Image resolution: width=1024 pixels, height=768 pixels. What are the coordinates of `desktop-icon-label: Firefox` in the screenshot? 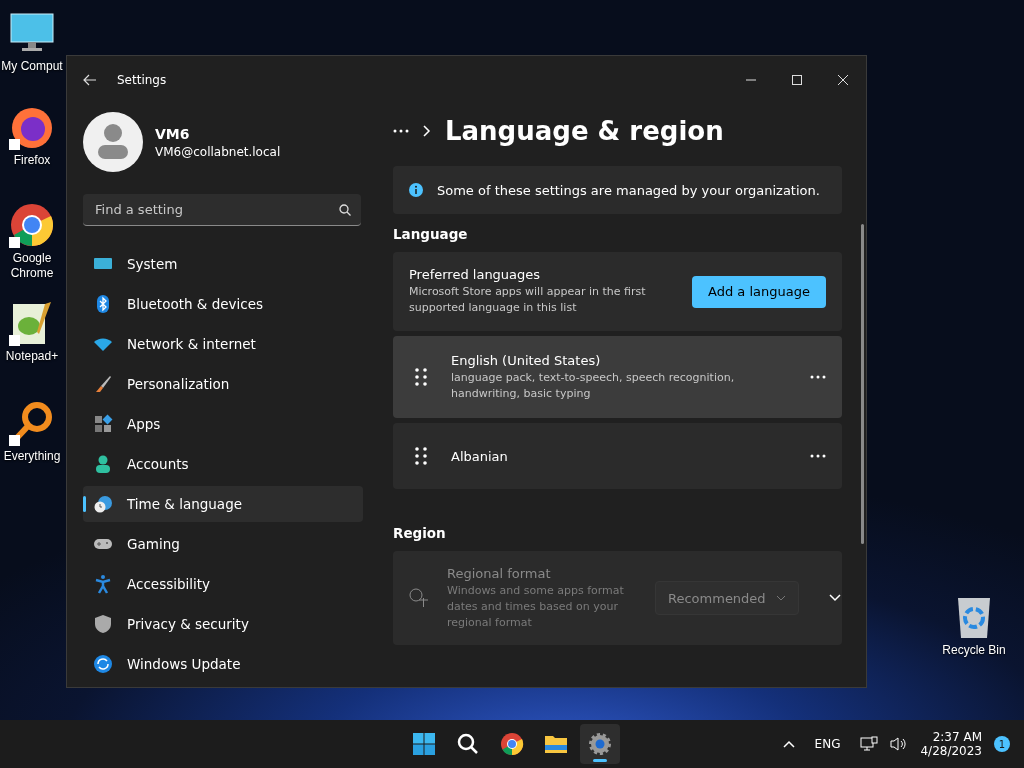 It's located at (32, 160).